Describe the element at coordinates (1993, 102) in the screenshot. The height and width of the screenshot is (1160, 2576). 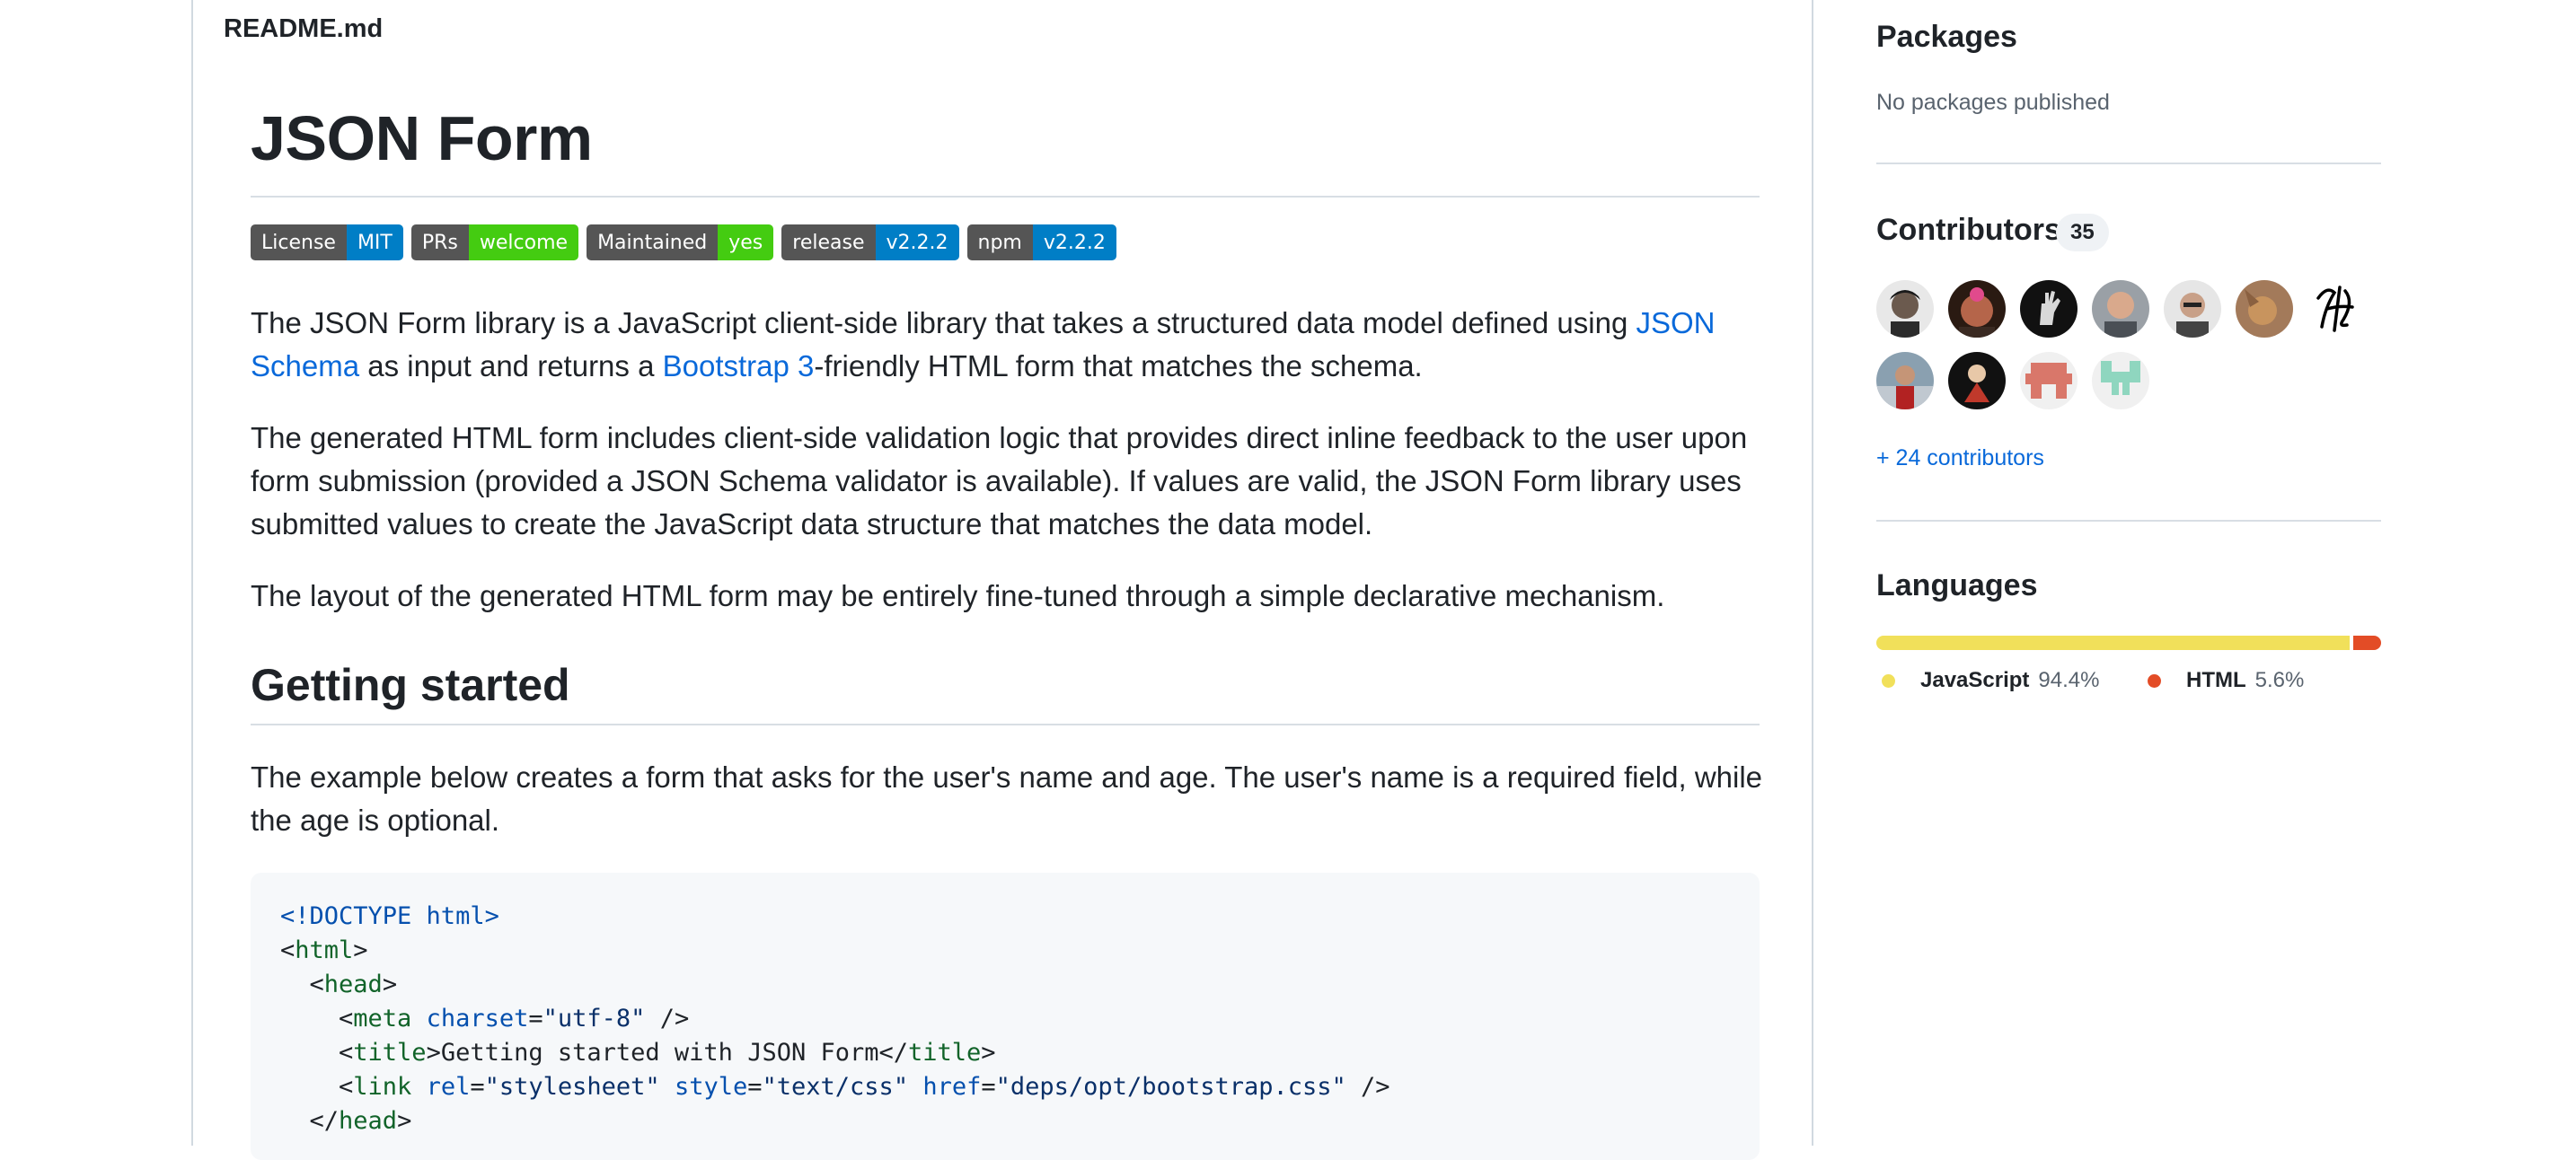
I see `packages-empty-text: No packages published` at that location.